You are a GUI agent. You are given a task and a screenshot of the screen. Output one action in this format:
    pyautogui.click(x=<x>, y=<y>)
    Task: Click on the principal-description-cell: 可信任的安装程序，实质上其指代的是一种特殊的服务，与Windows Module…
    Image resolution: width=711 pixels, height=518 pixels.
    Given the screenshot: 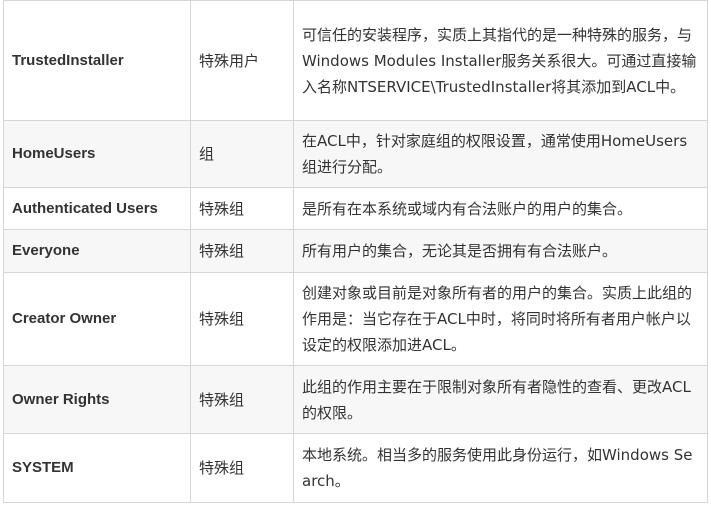 What is the action you would take?
    pyautogui.click(x=500, y=60)
    